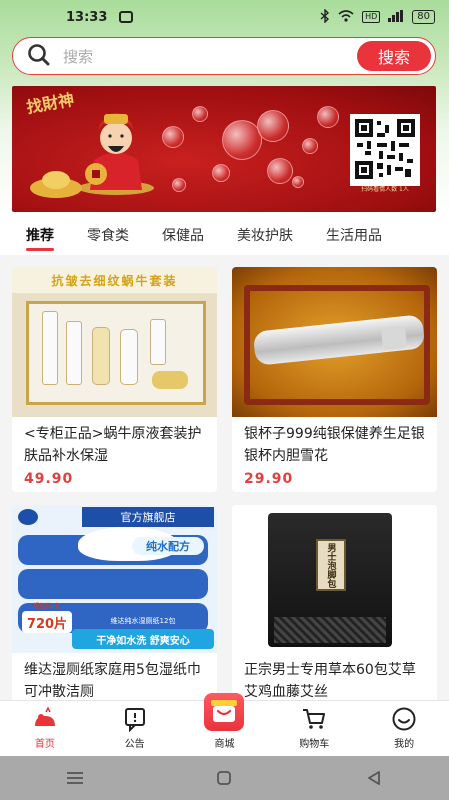  I want to click on product-title: 维达湿厕纸家庭用5包湿纸巾可冲散洁厕, so click(112, 681).